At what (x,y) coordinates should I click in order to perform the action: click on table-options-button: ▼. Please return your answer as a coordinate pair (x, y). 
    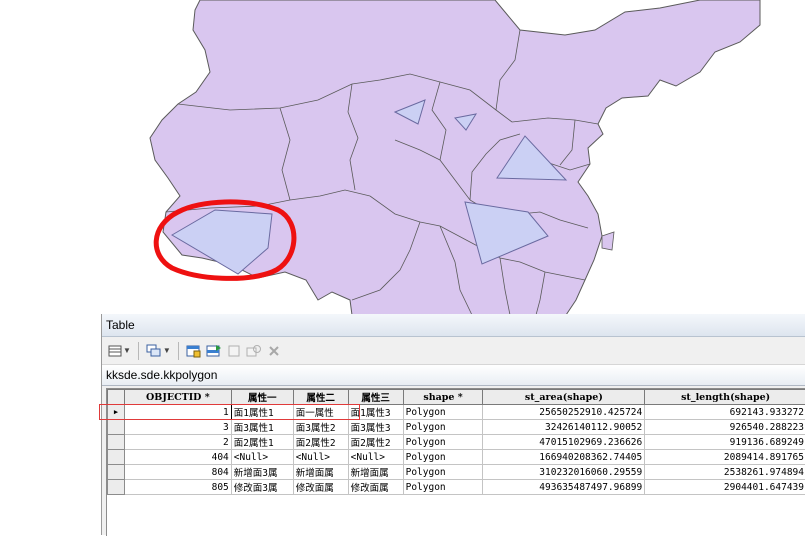
    Looking at the image, I should click on (119, 351).